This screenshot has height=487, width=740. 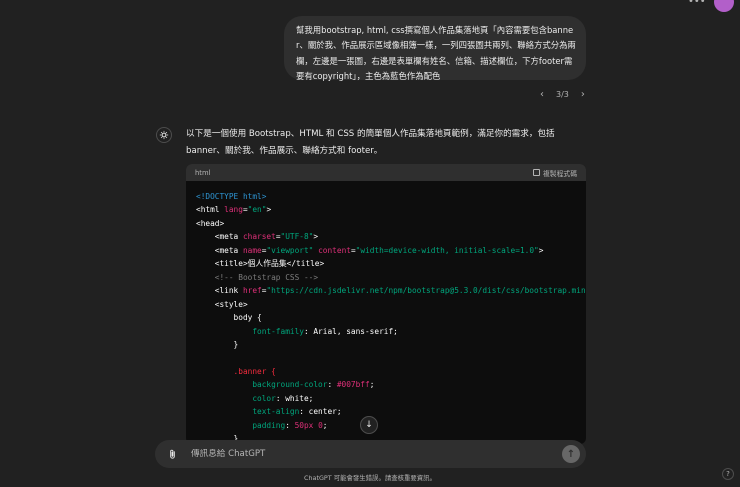 I want to click on next-response-button: ›, so click(x=583, y=94).